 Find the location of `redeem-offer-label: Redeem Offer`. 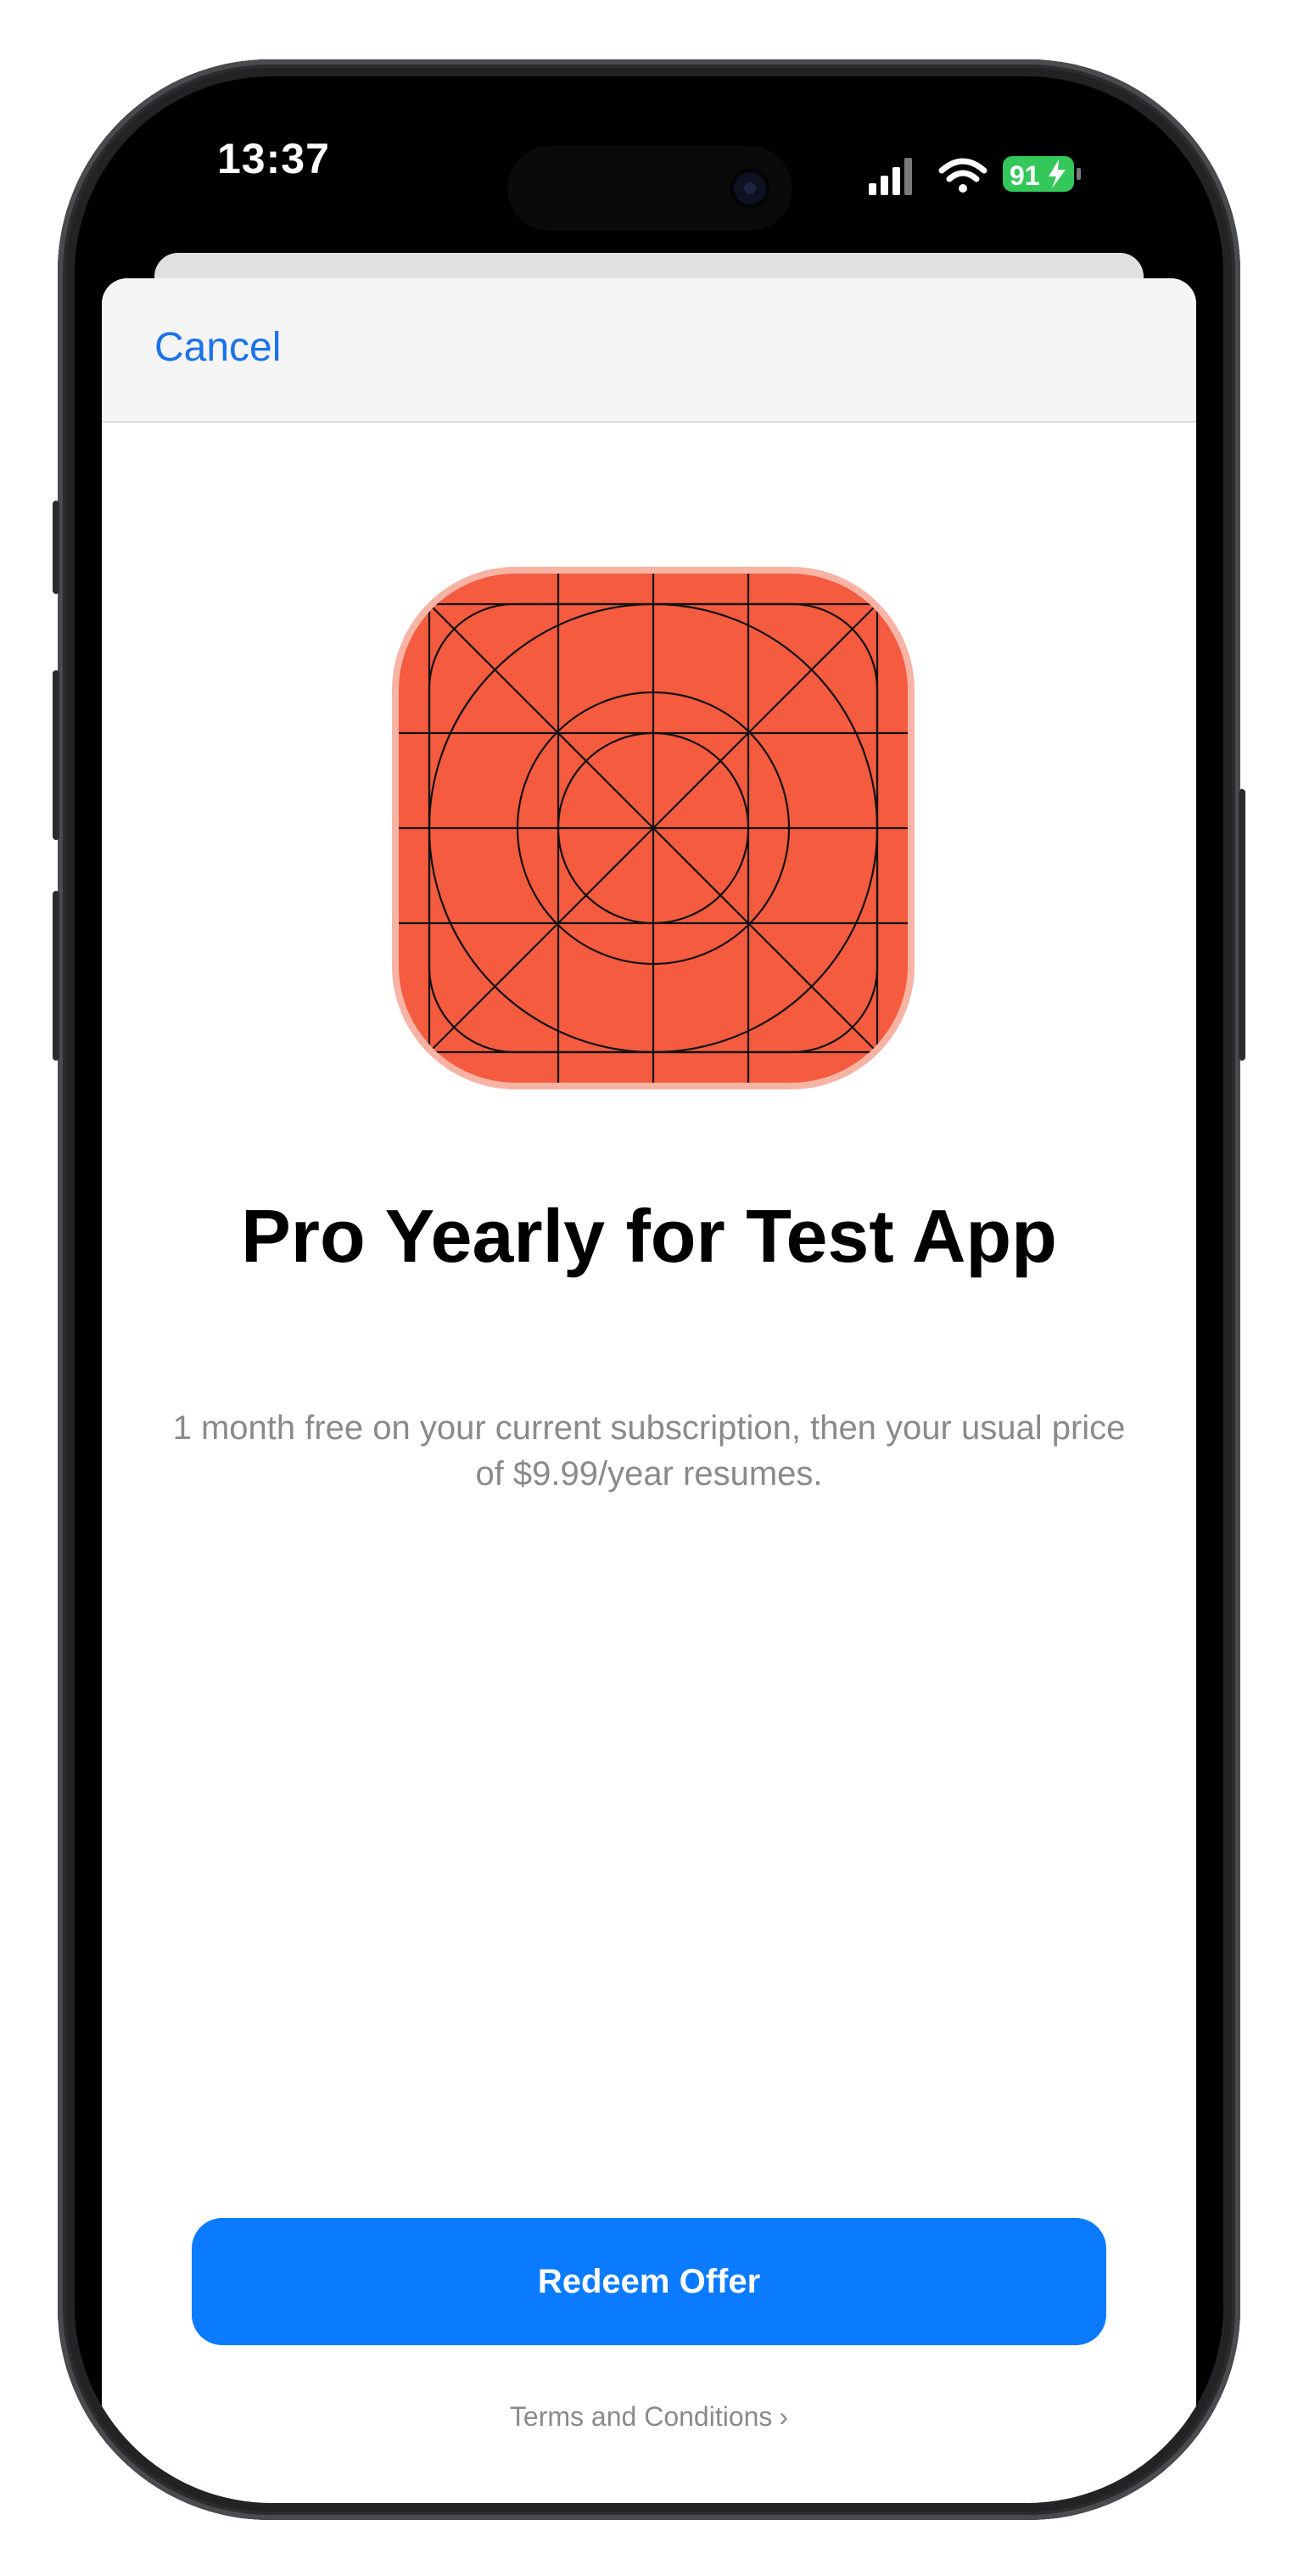

redeem-offer-label: Redeem Offer is located at coordinates (649, 2281).